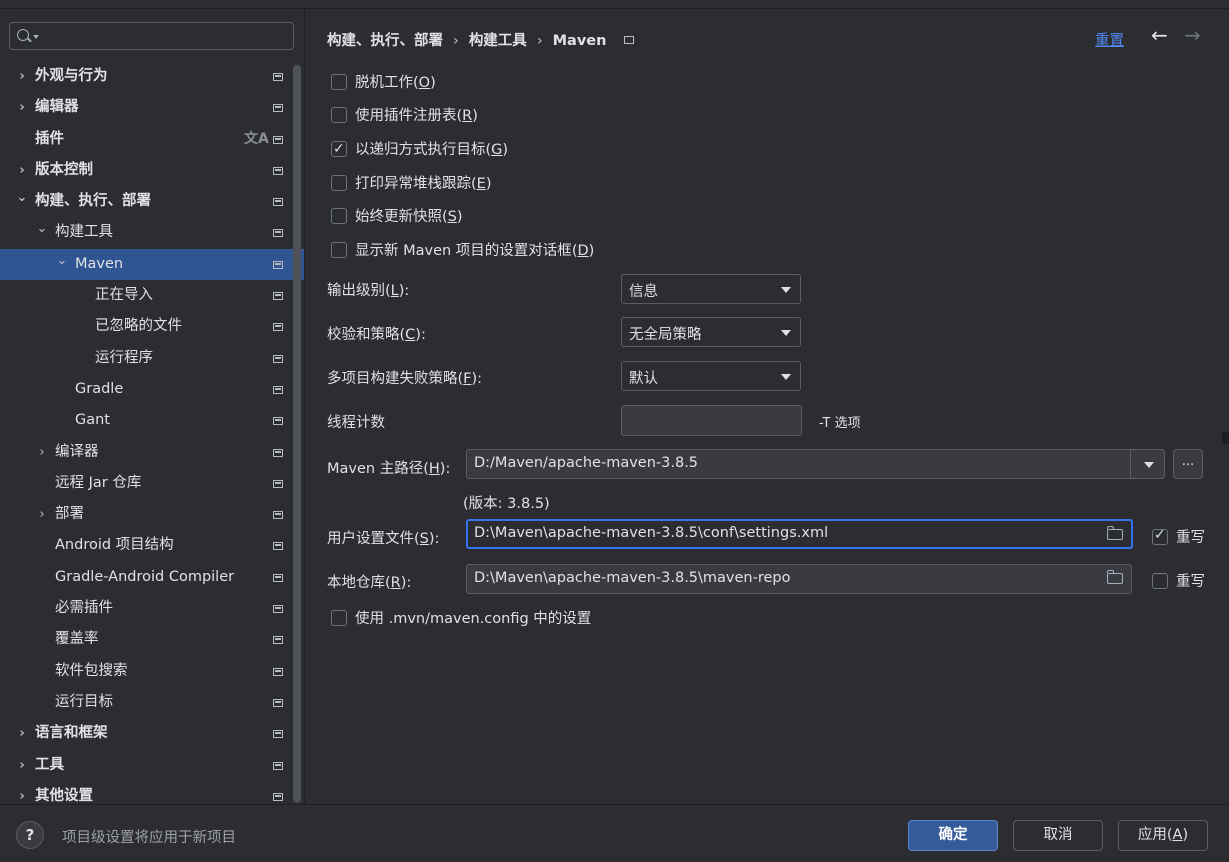 This screenshot has width=1229, height=862. What do you see at coordinates (152, 295) in the screenshot?
I see `sidebar-item: 正在导入` at bounding box center [152, 295].